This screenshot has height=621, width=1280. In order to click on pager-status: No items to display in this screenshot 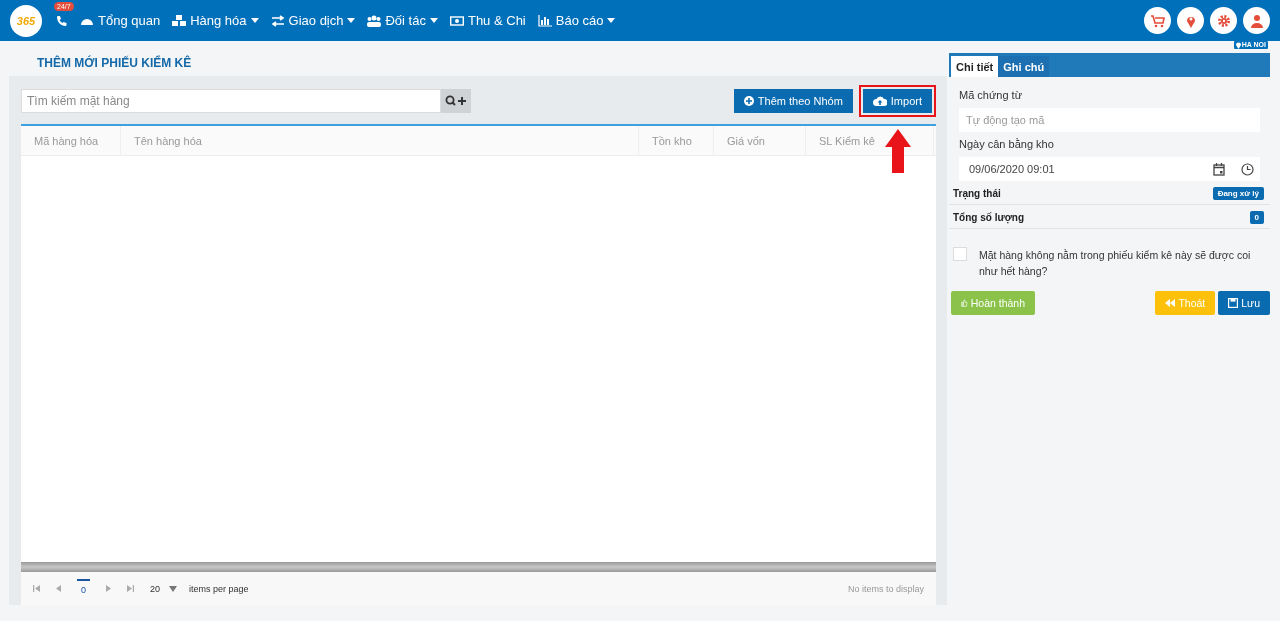, I will do `click(885, 588)`.